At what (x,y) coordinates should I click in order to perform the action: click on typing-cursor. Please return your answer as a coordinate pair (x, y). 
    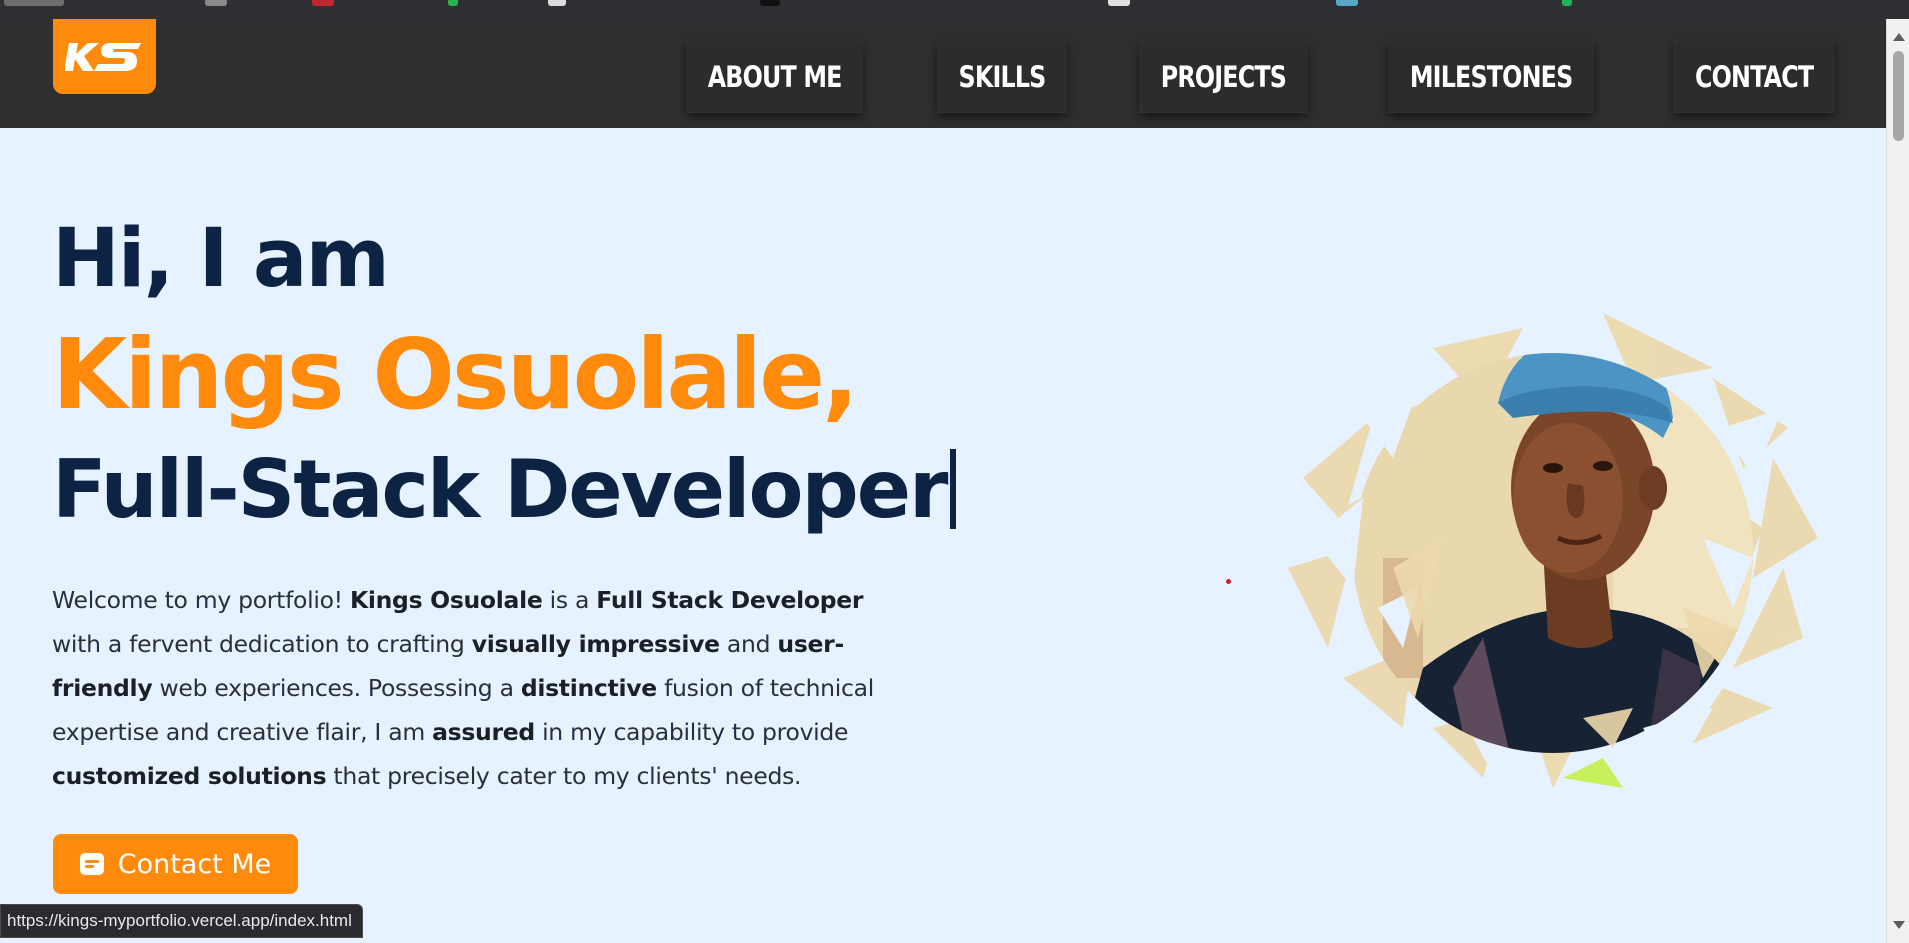
    Looking at the image, I should click on (953, 489).